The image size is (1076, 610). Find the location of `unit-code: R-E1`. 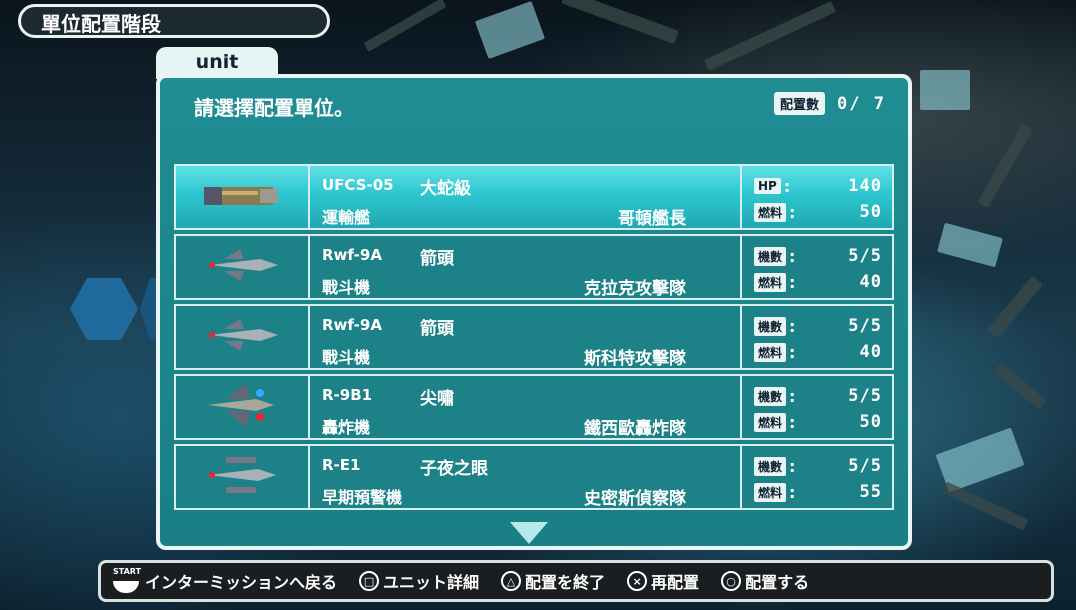

unit-code: R-E1 is located at coordinates (341, 465).